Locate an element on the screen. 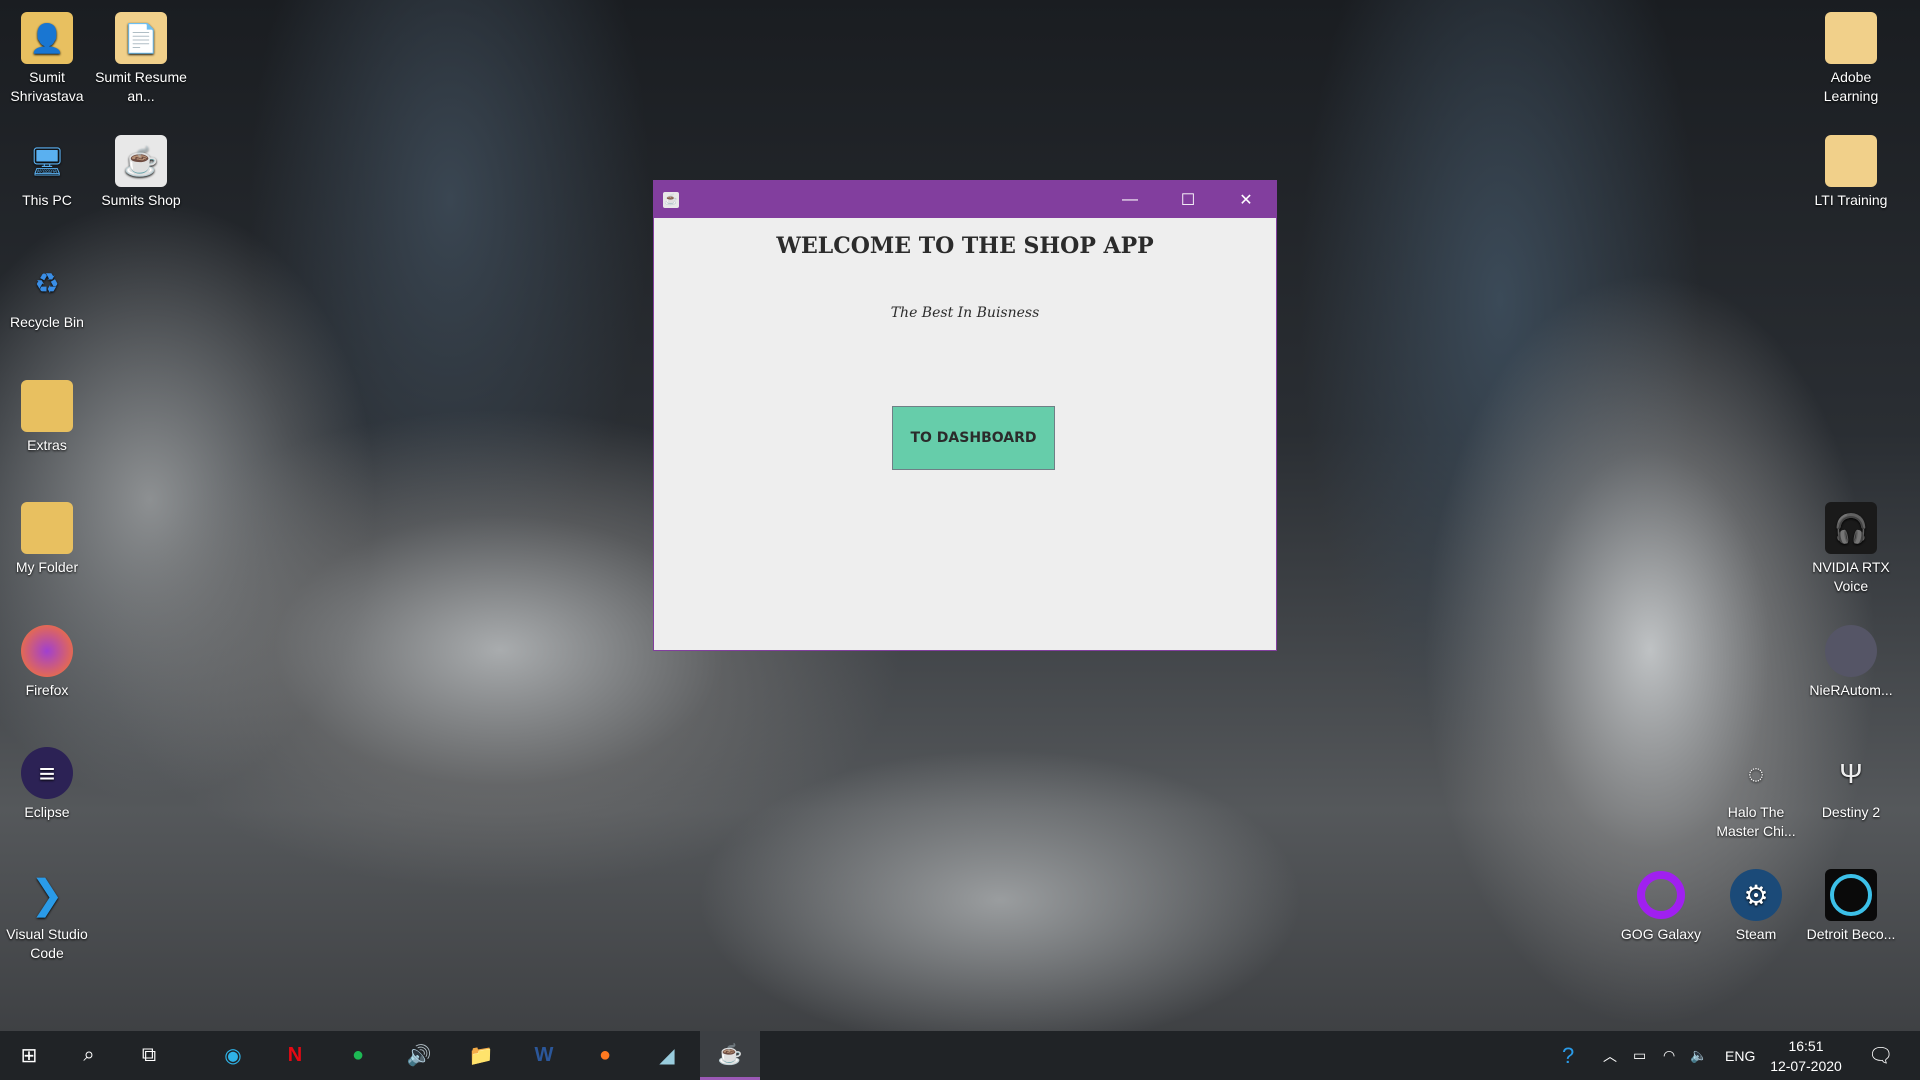  desktop-icon-gog: GOG Galaxy is located at coordinates (1661, 906).